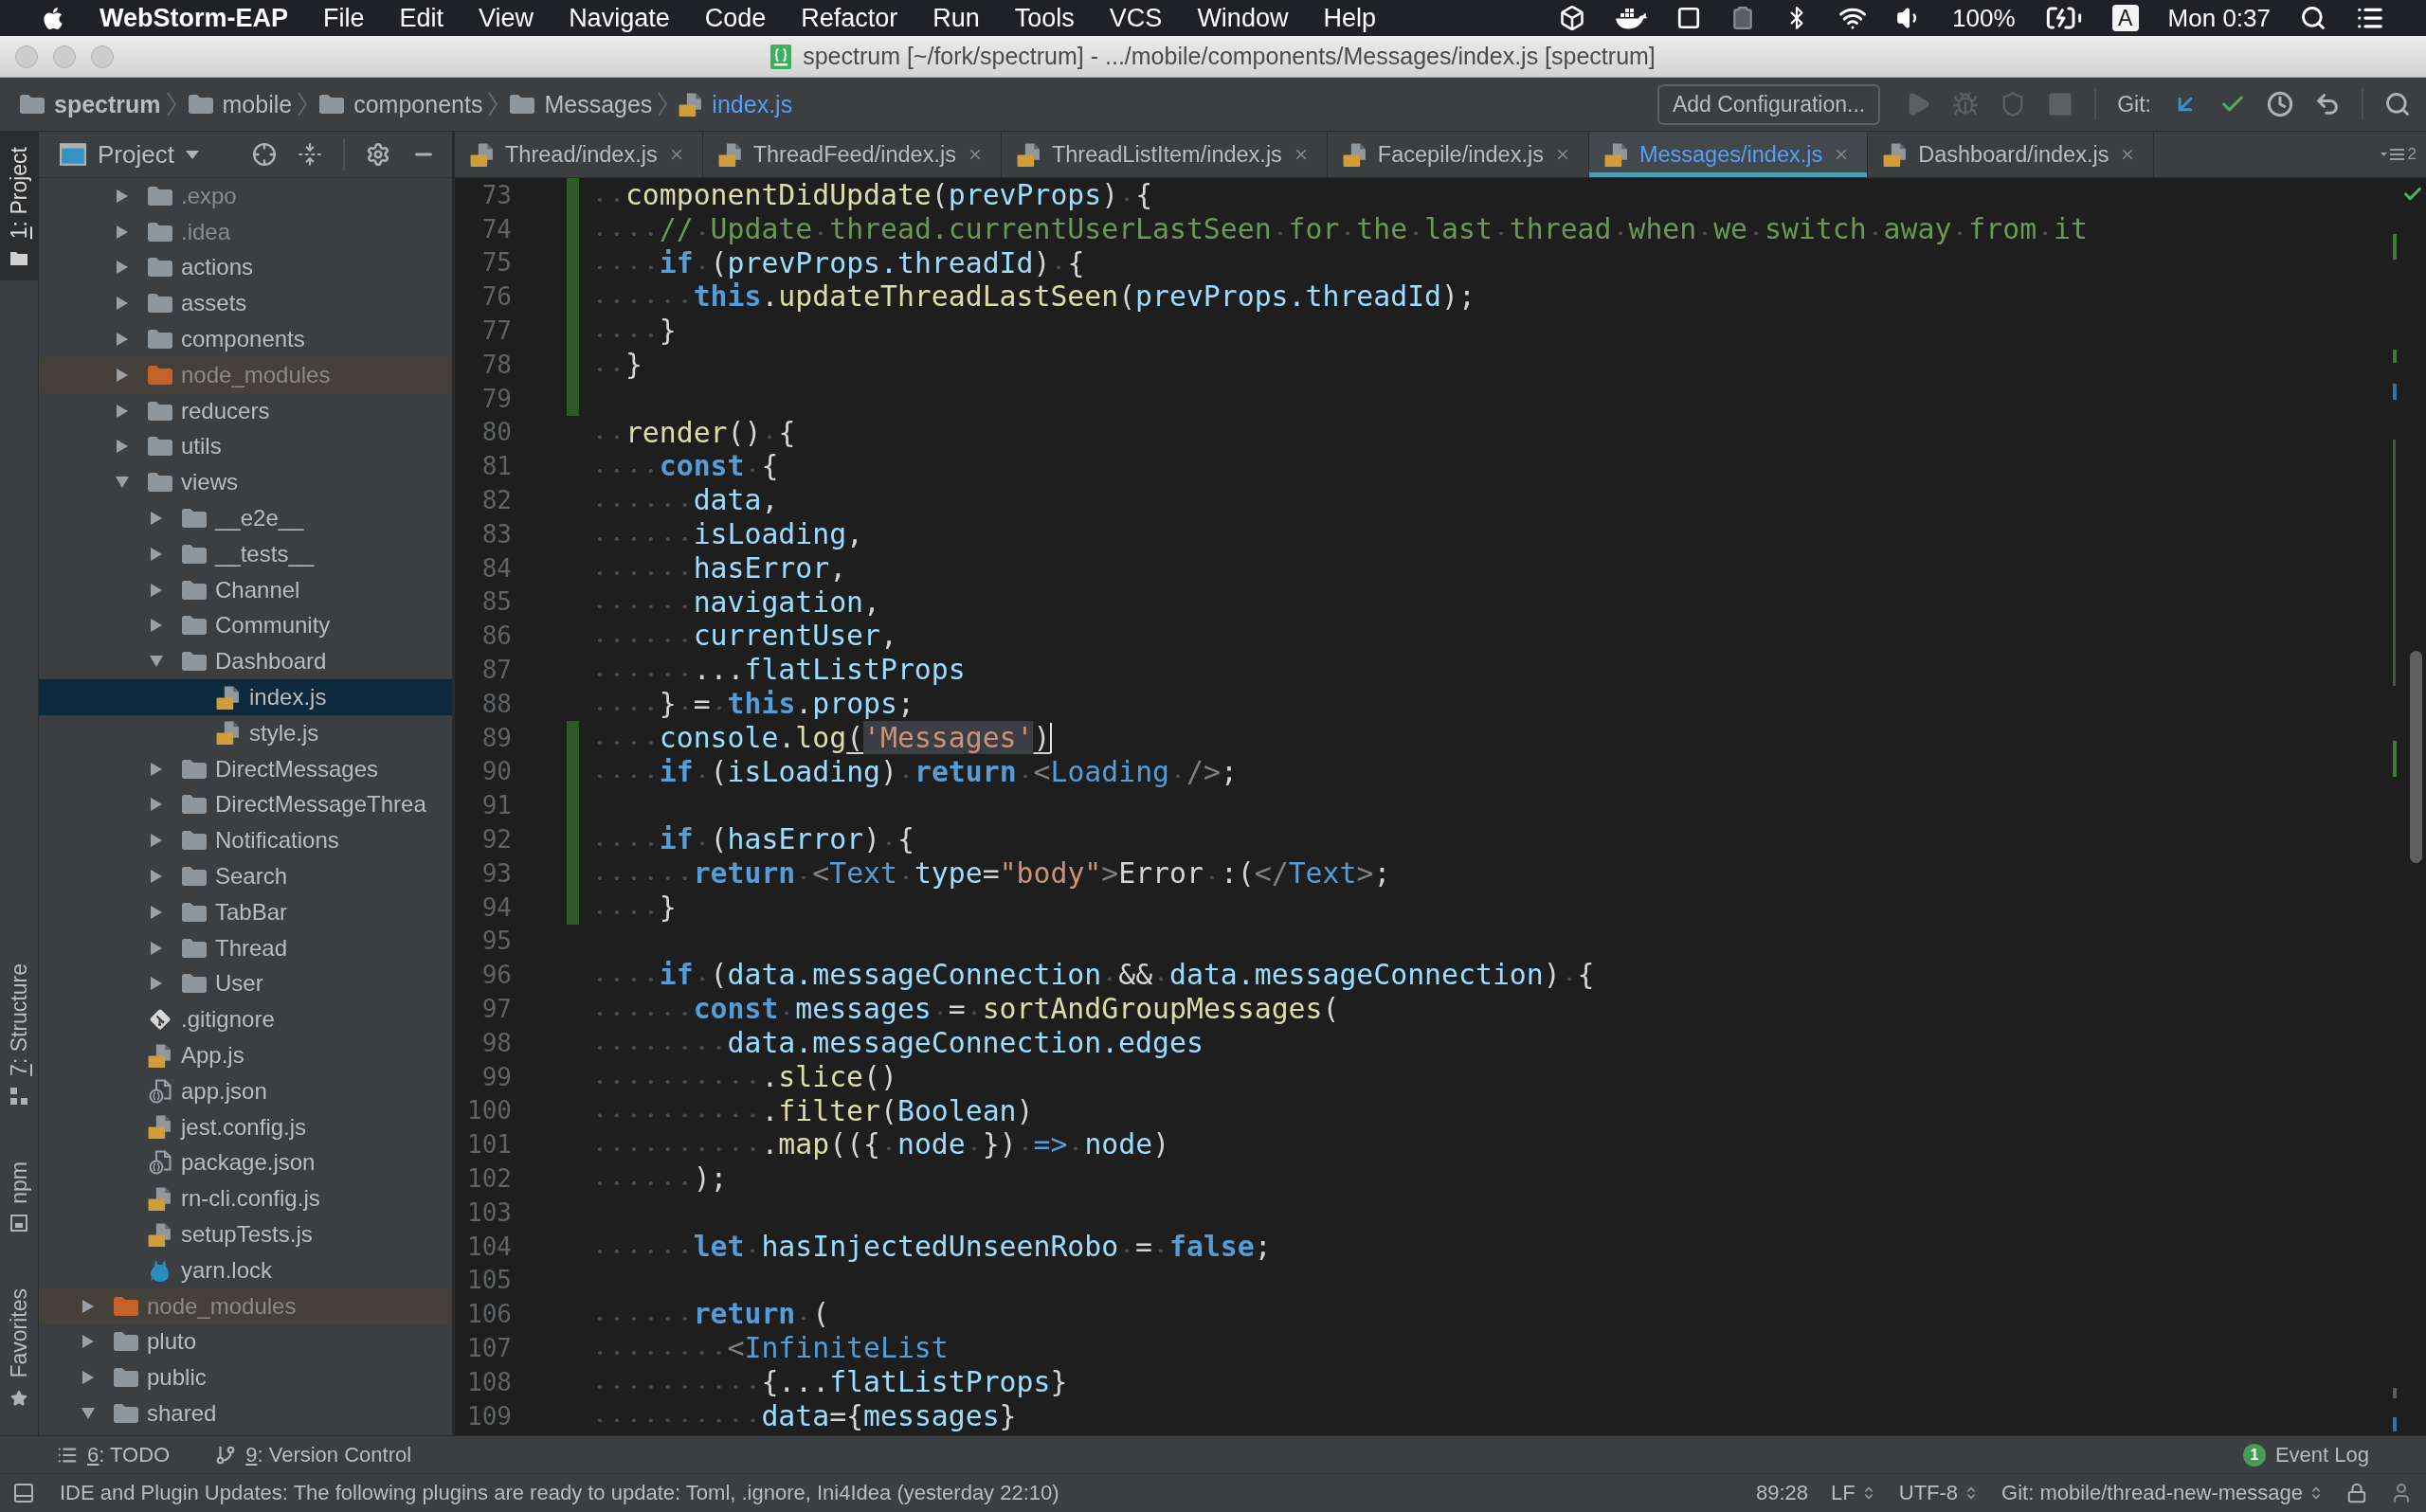  What do you see at coordinates (245, 518) in the screenshot?
I see `tree-item: __e2e__` at bounding box center [245, 518].